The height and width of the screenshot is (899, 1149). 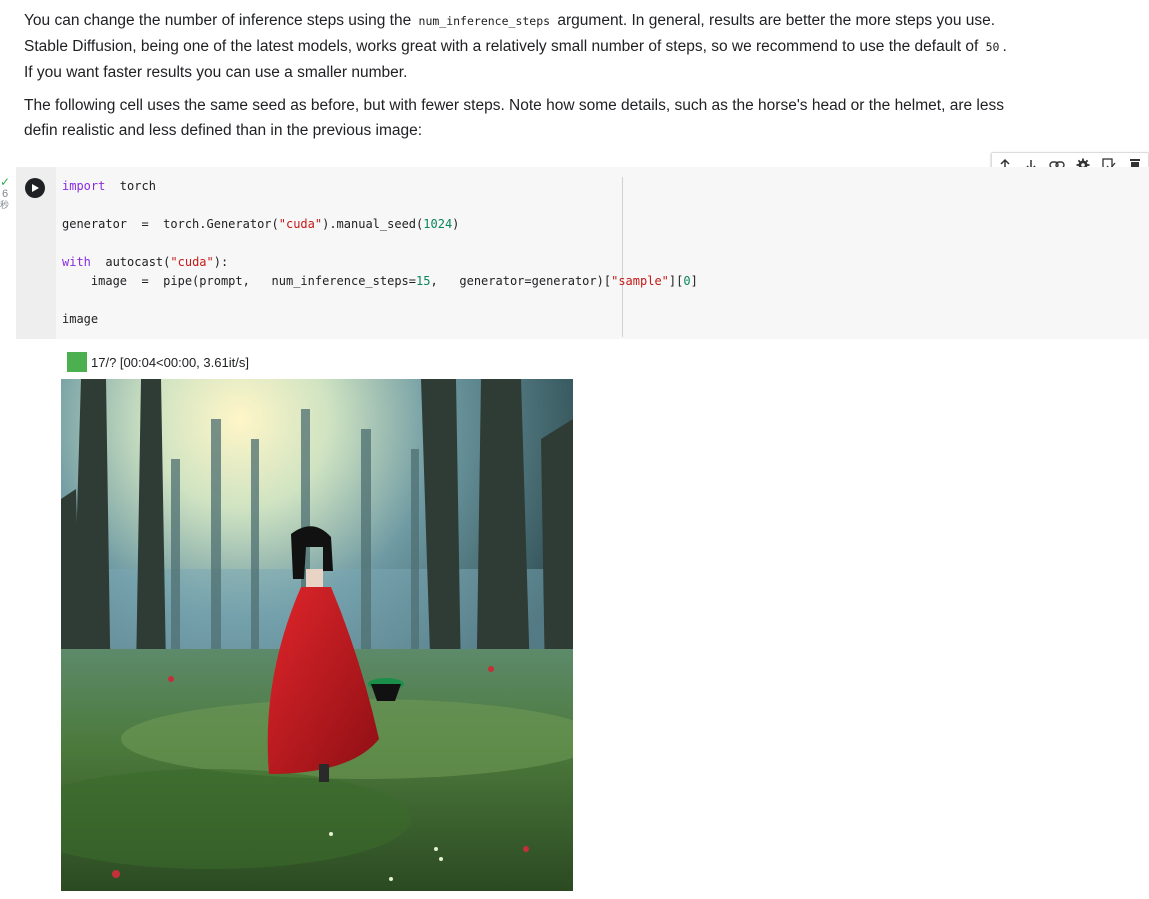 I want to click on code-text: ).manual_seed(, so click(x=373, y=224).